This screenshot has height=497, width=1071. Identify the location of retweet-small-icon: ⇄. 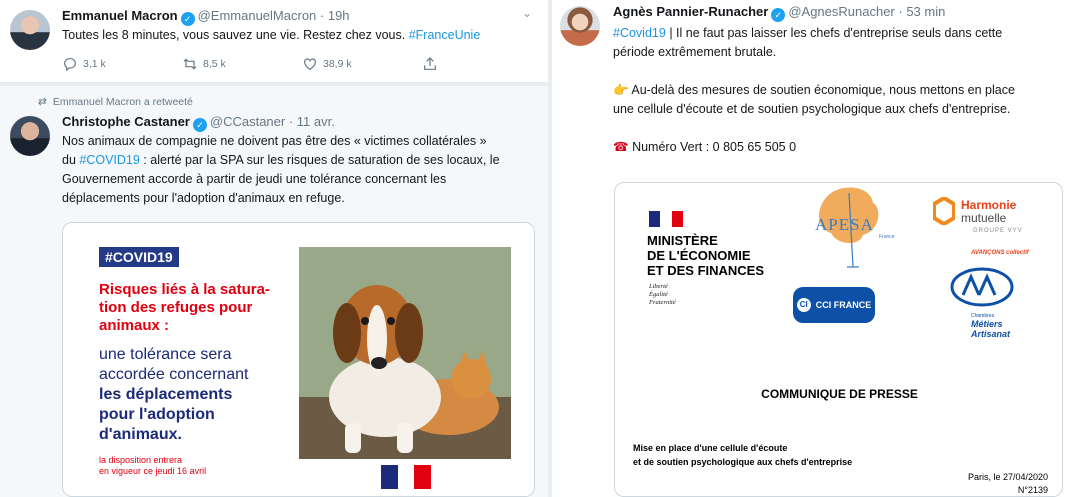
(42, 102).